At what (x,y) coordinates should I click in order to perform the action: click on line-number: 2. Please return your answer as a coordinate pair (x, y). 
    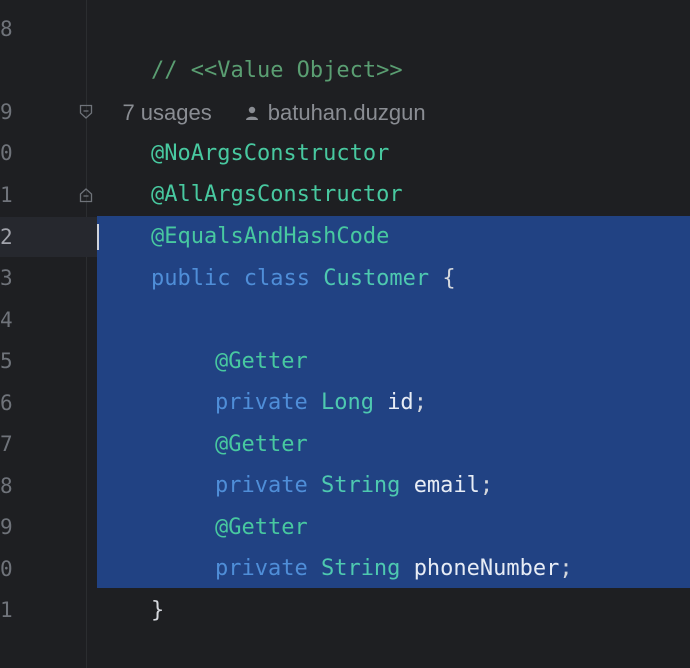
    Looking at the image, I should click on (6, 237).